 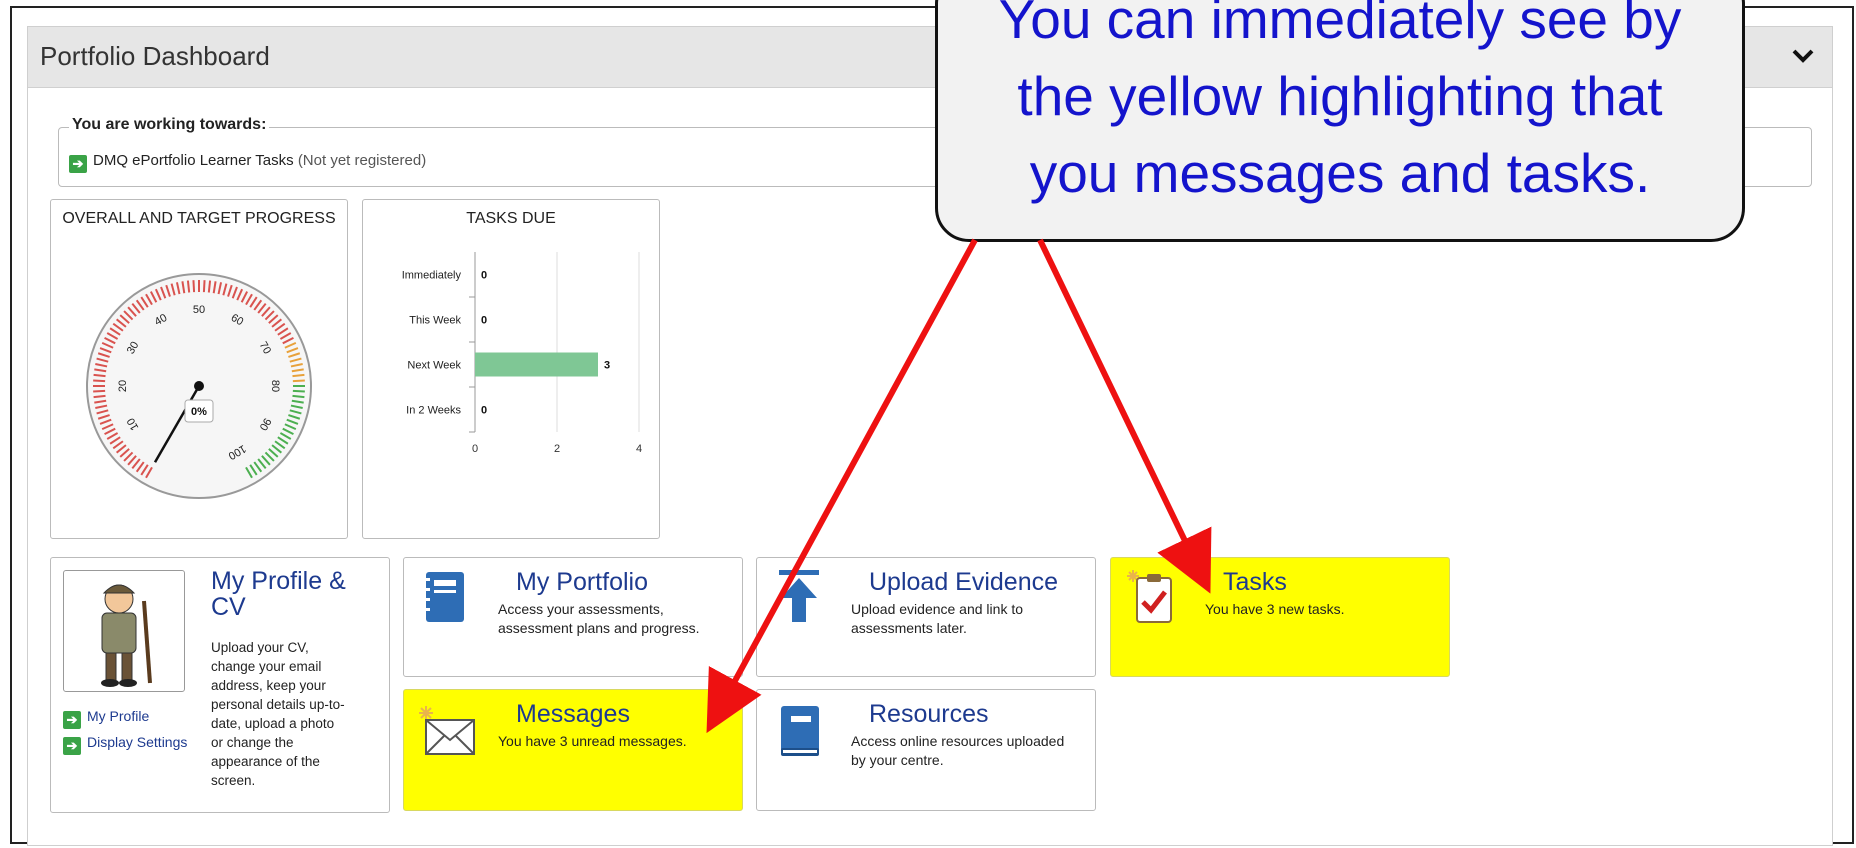 What do you see at coordinates (1340, 173) in the screenshot?
I see `callout-line: you messages and tasks.` at bounding box center [1340, 173].